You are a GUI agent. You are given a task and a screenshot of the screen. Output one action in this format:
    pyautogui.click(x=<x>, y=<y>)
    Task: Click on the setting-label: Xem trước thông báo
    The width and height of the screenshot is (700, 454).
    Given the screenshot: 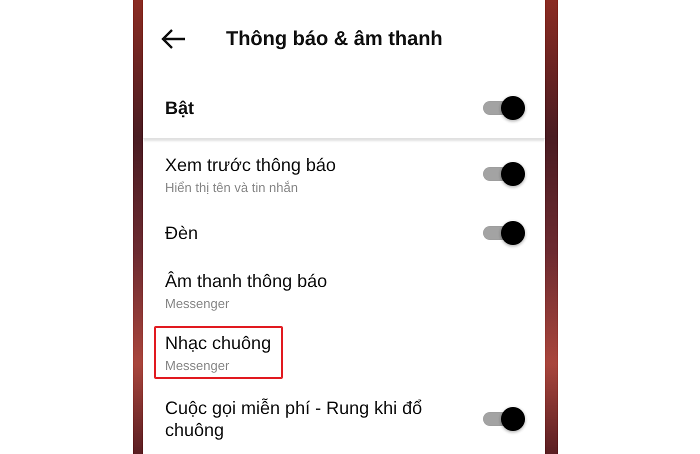 What is the action you would take?
    pyautogui.click(x=250, y=165)
    